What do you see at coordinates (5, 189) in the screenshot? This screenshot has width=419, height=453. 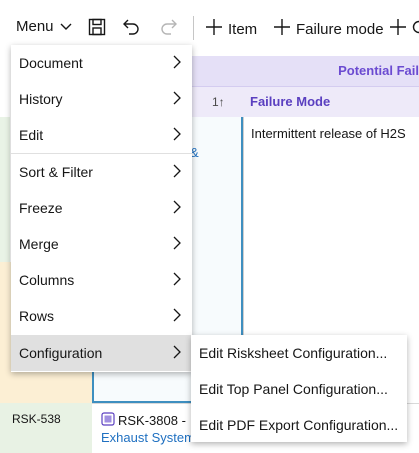 I see `row-cell-left` at bounding box center [5, 189].